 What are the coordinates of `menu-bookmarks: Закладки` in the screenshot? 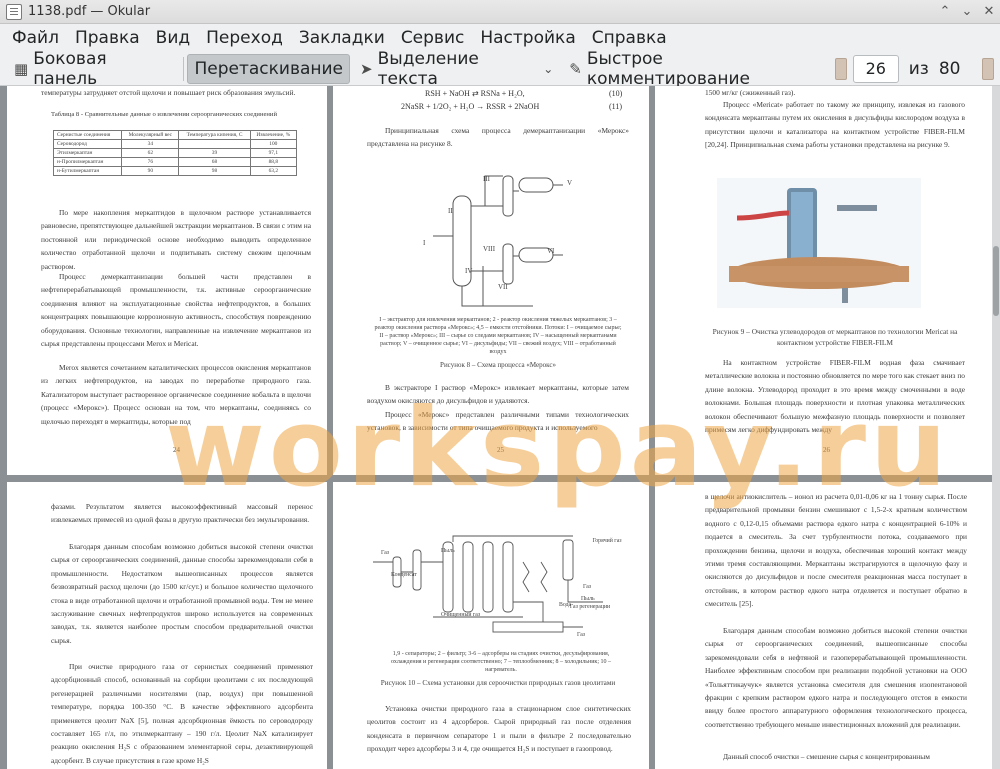 It's located at (342, 38).